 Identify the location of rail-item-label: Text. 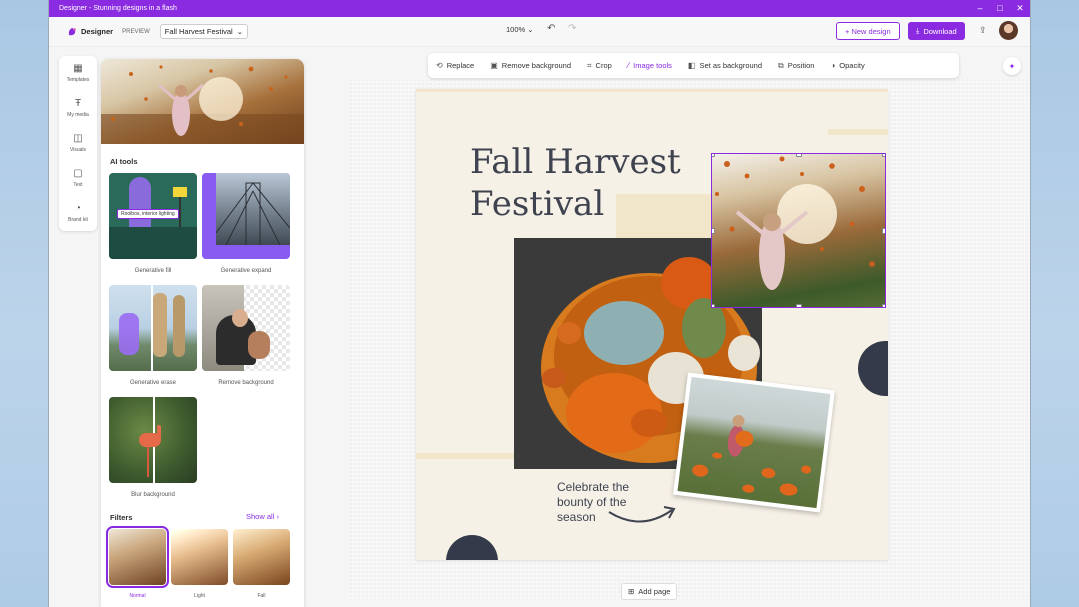
(78, 185).